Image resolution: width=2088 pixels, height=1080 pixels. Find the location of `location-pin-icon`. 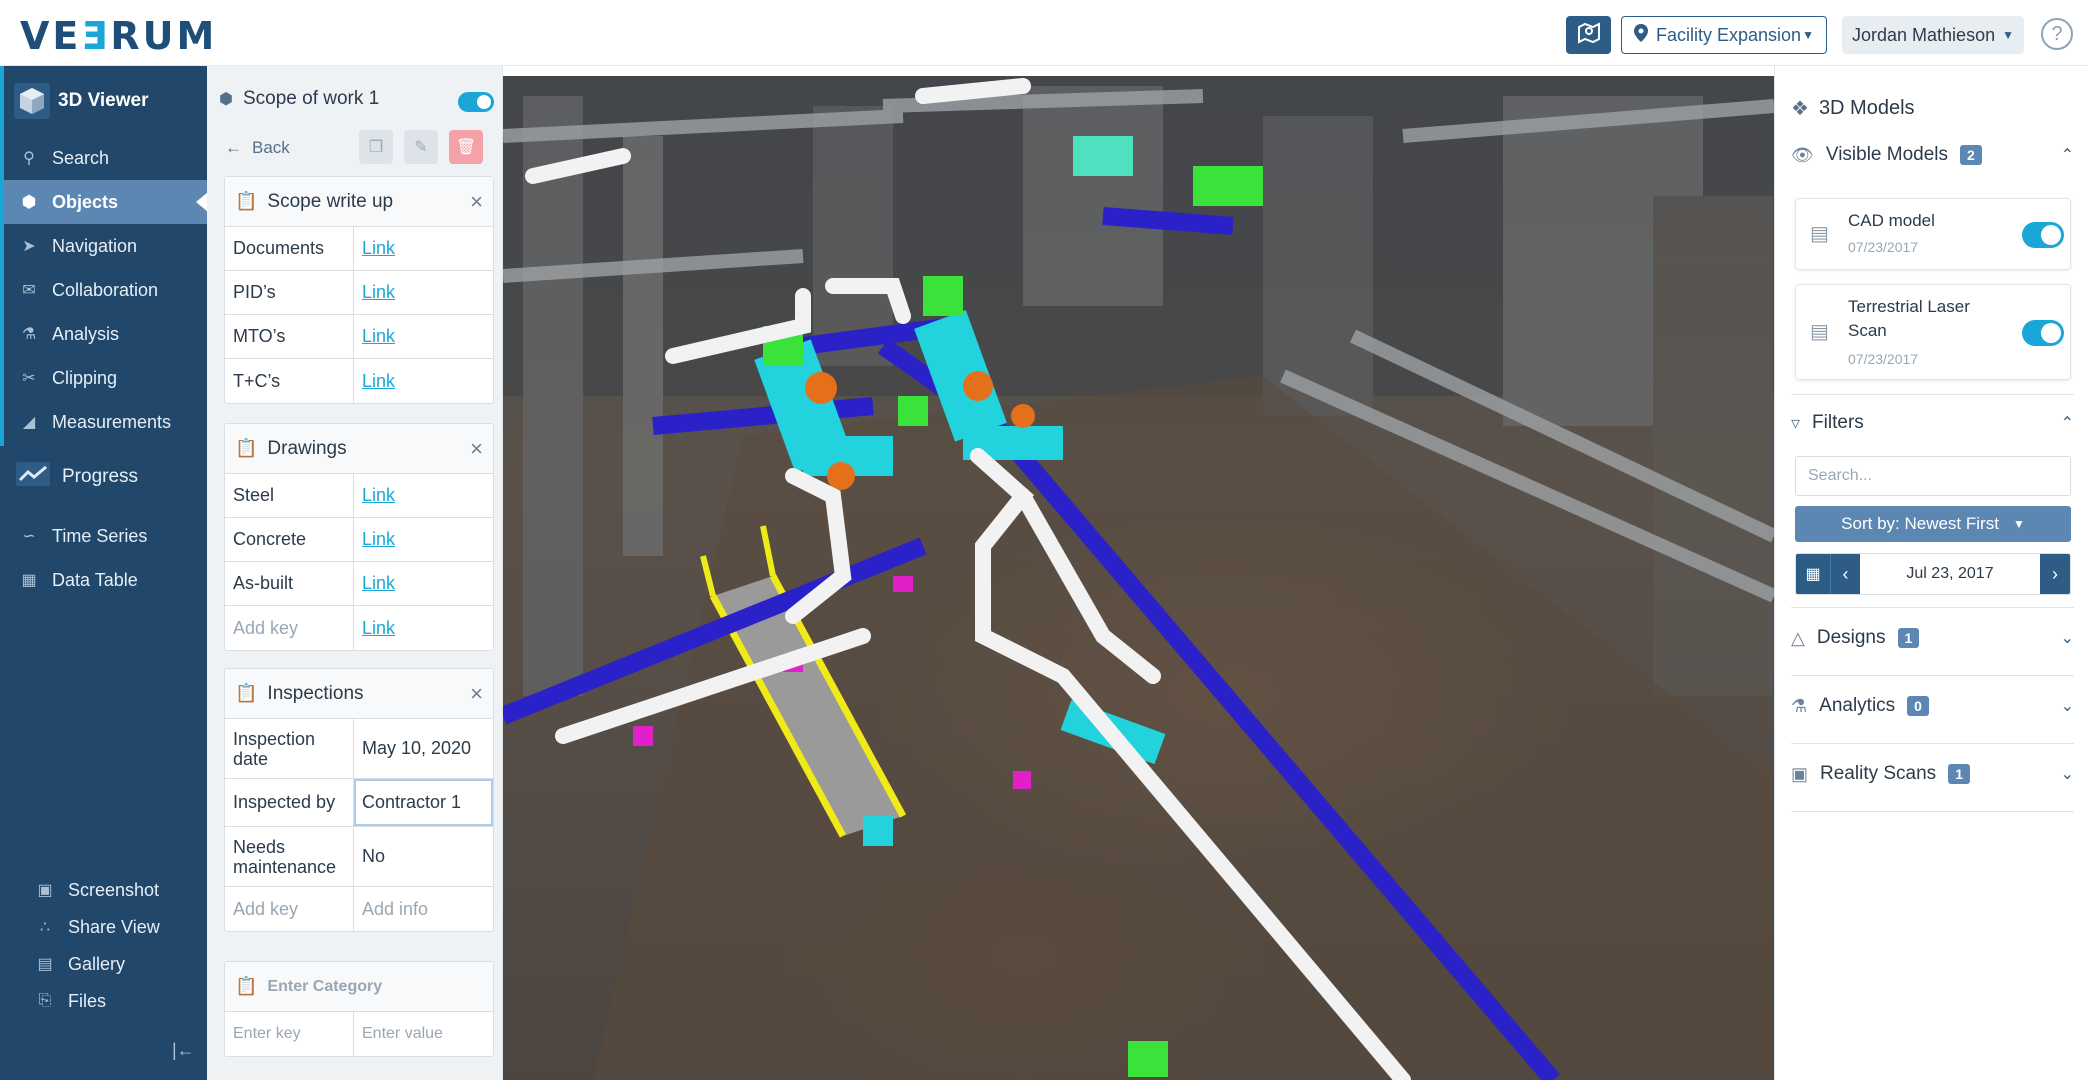

location-pin-icon is located at coordinates (1641, 35).